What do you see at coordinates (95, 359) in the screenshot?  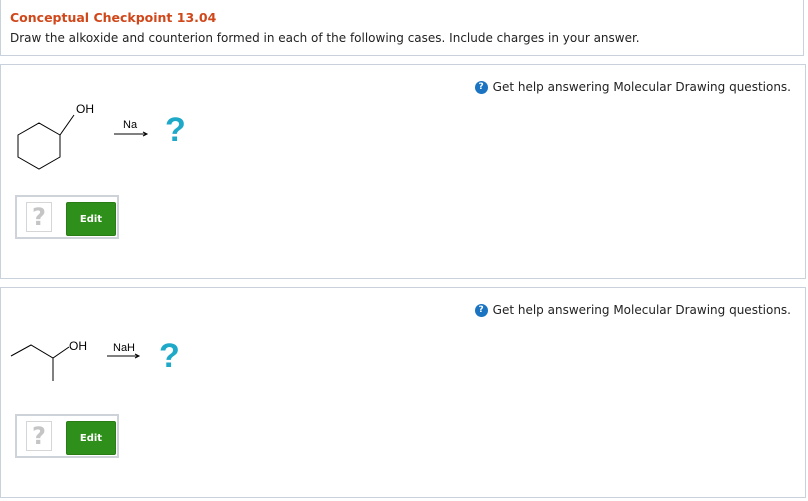 I see `butanol-reaction: OH NaH ?` at bounding box center [95, 359].